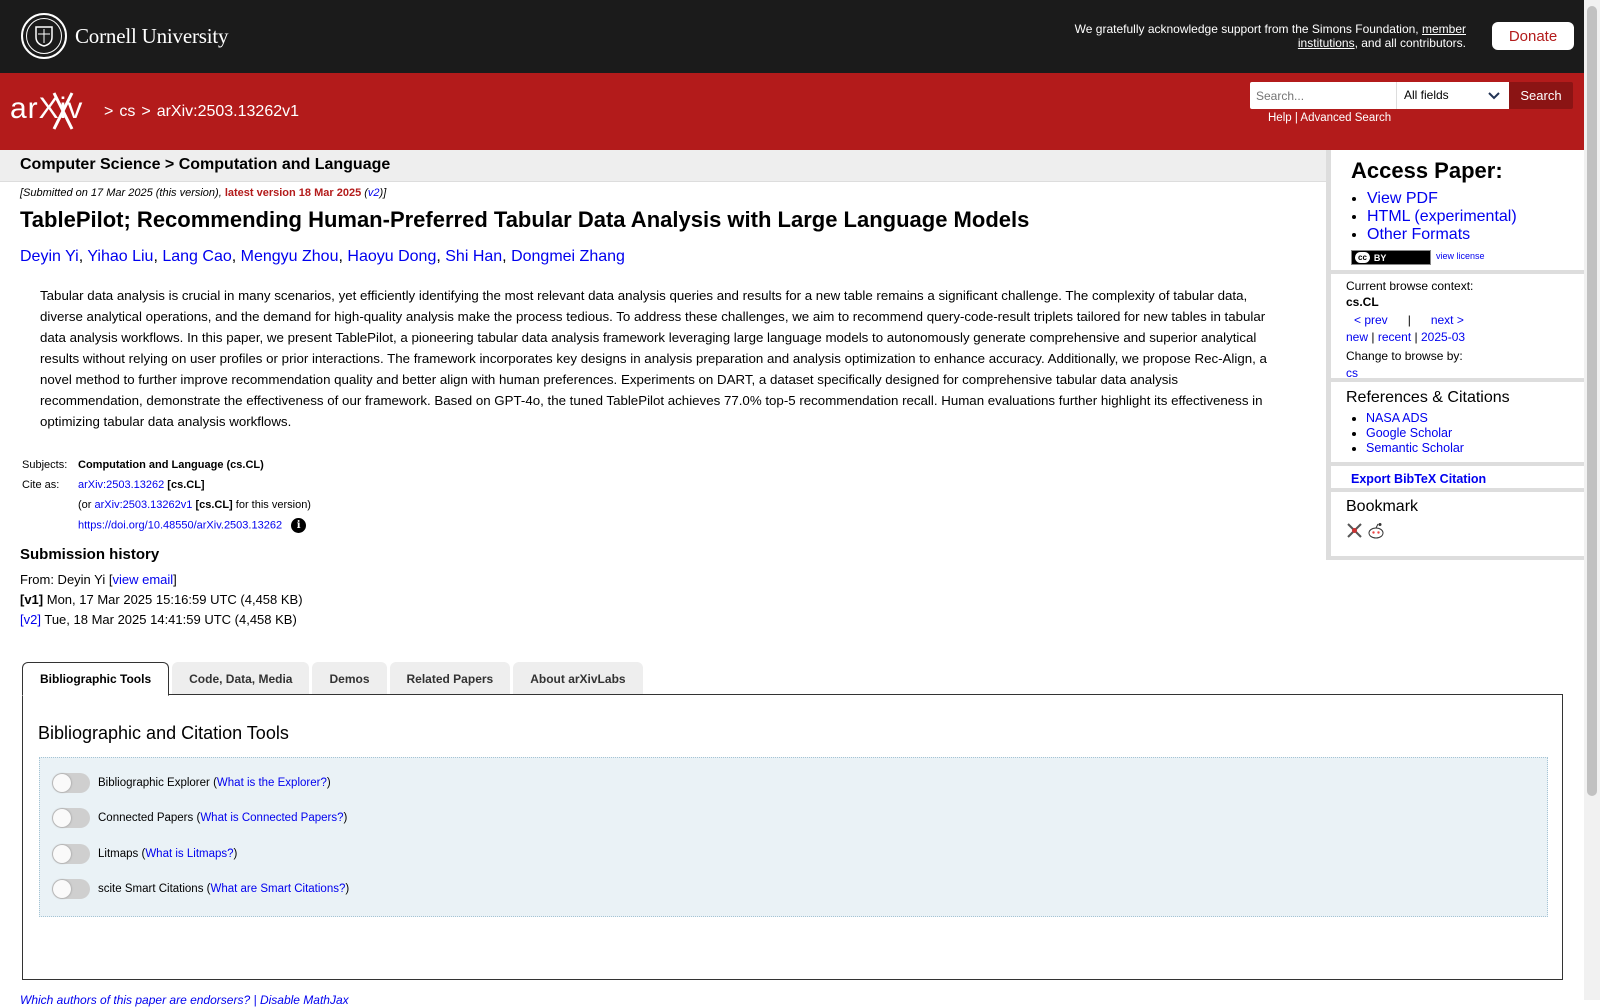  Describe the element at coordinates (146, 818) in the screenshot. I see `tool-name: Connected Papers` at that location.